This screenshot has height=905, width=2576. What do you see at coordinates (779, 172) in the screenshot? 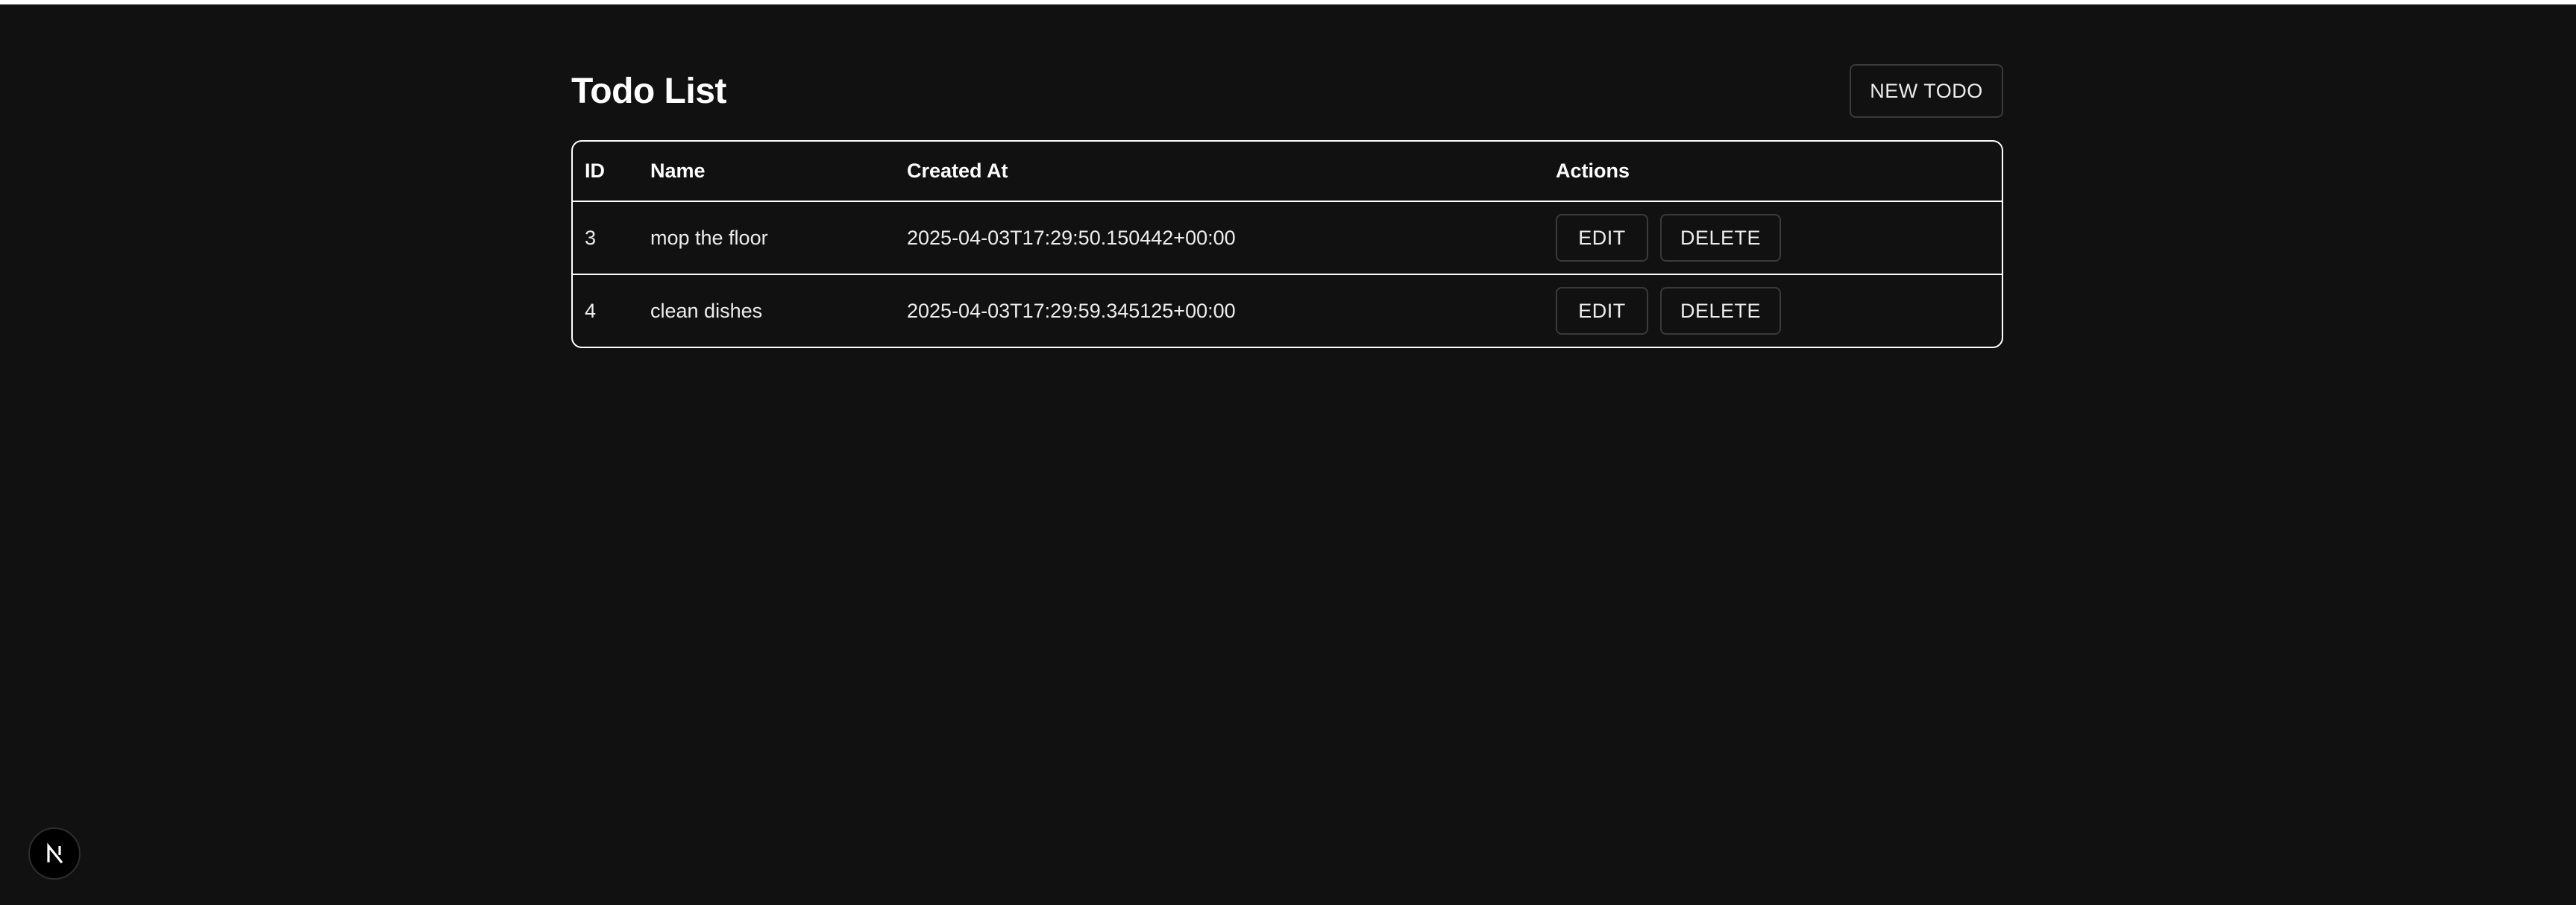
I see `column-header-name: Name` at bounding box center [779, 172].